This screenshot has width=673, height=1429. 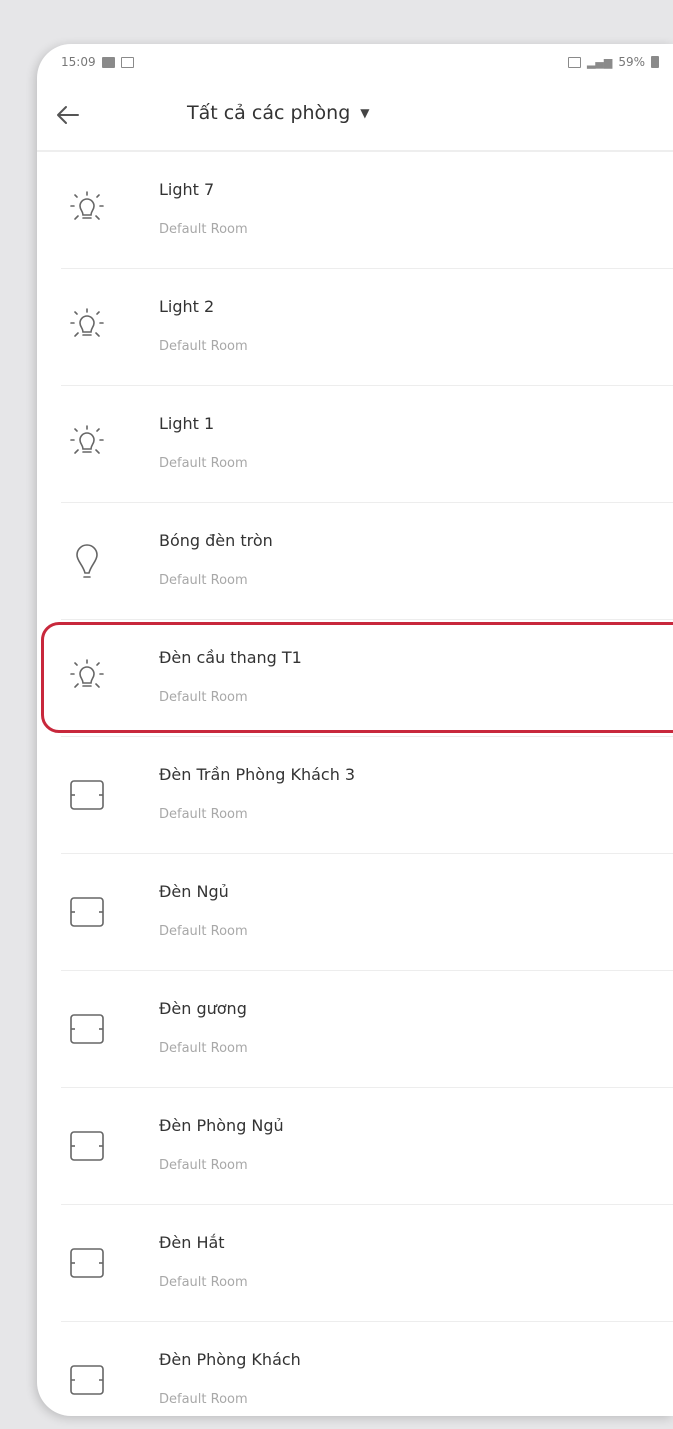 What do you see at coordinates (68, 115) in the screenshot?
I see `back-arrow-icon` at bounding box center [68, 115].